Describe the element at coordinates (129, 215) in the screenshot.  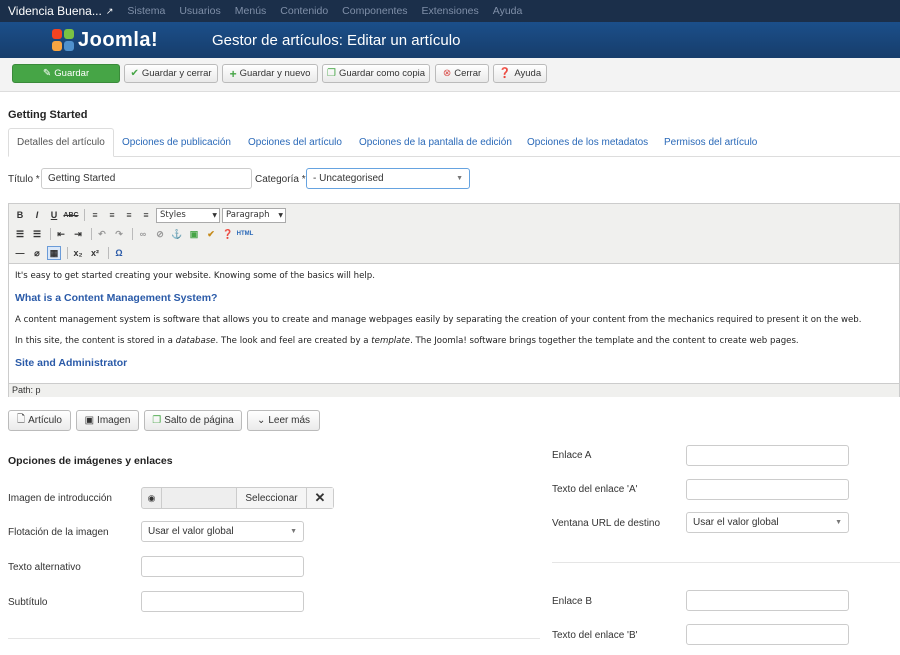
I see `align-right-icon: ≡` at that location.